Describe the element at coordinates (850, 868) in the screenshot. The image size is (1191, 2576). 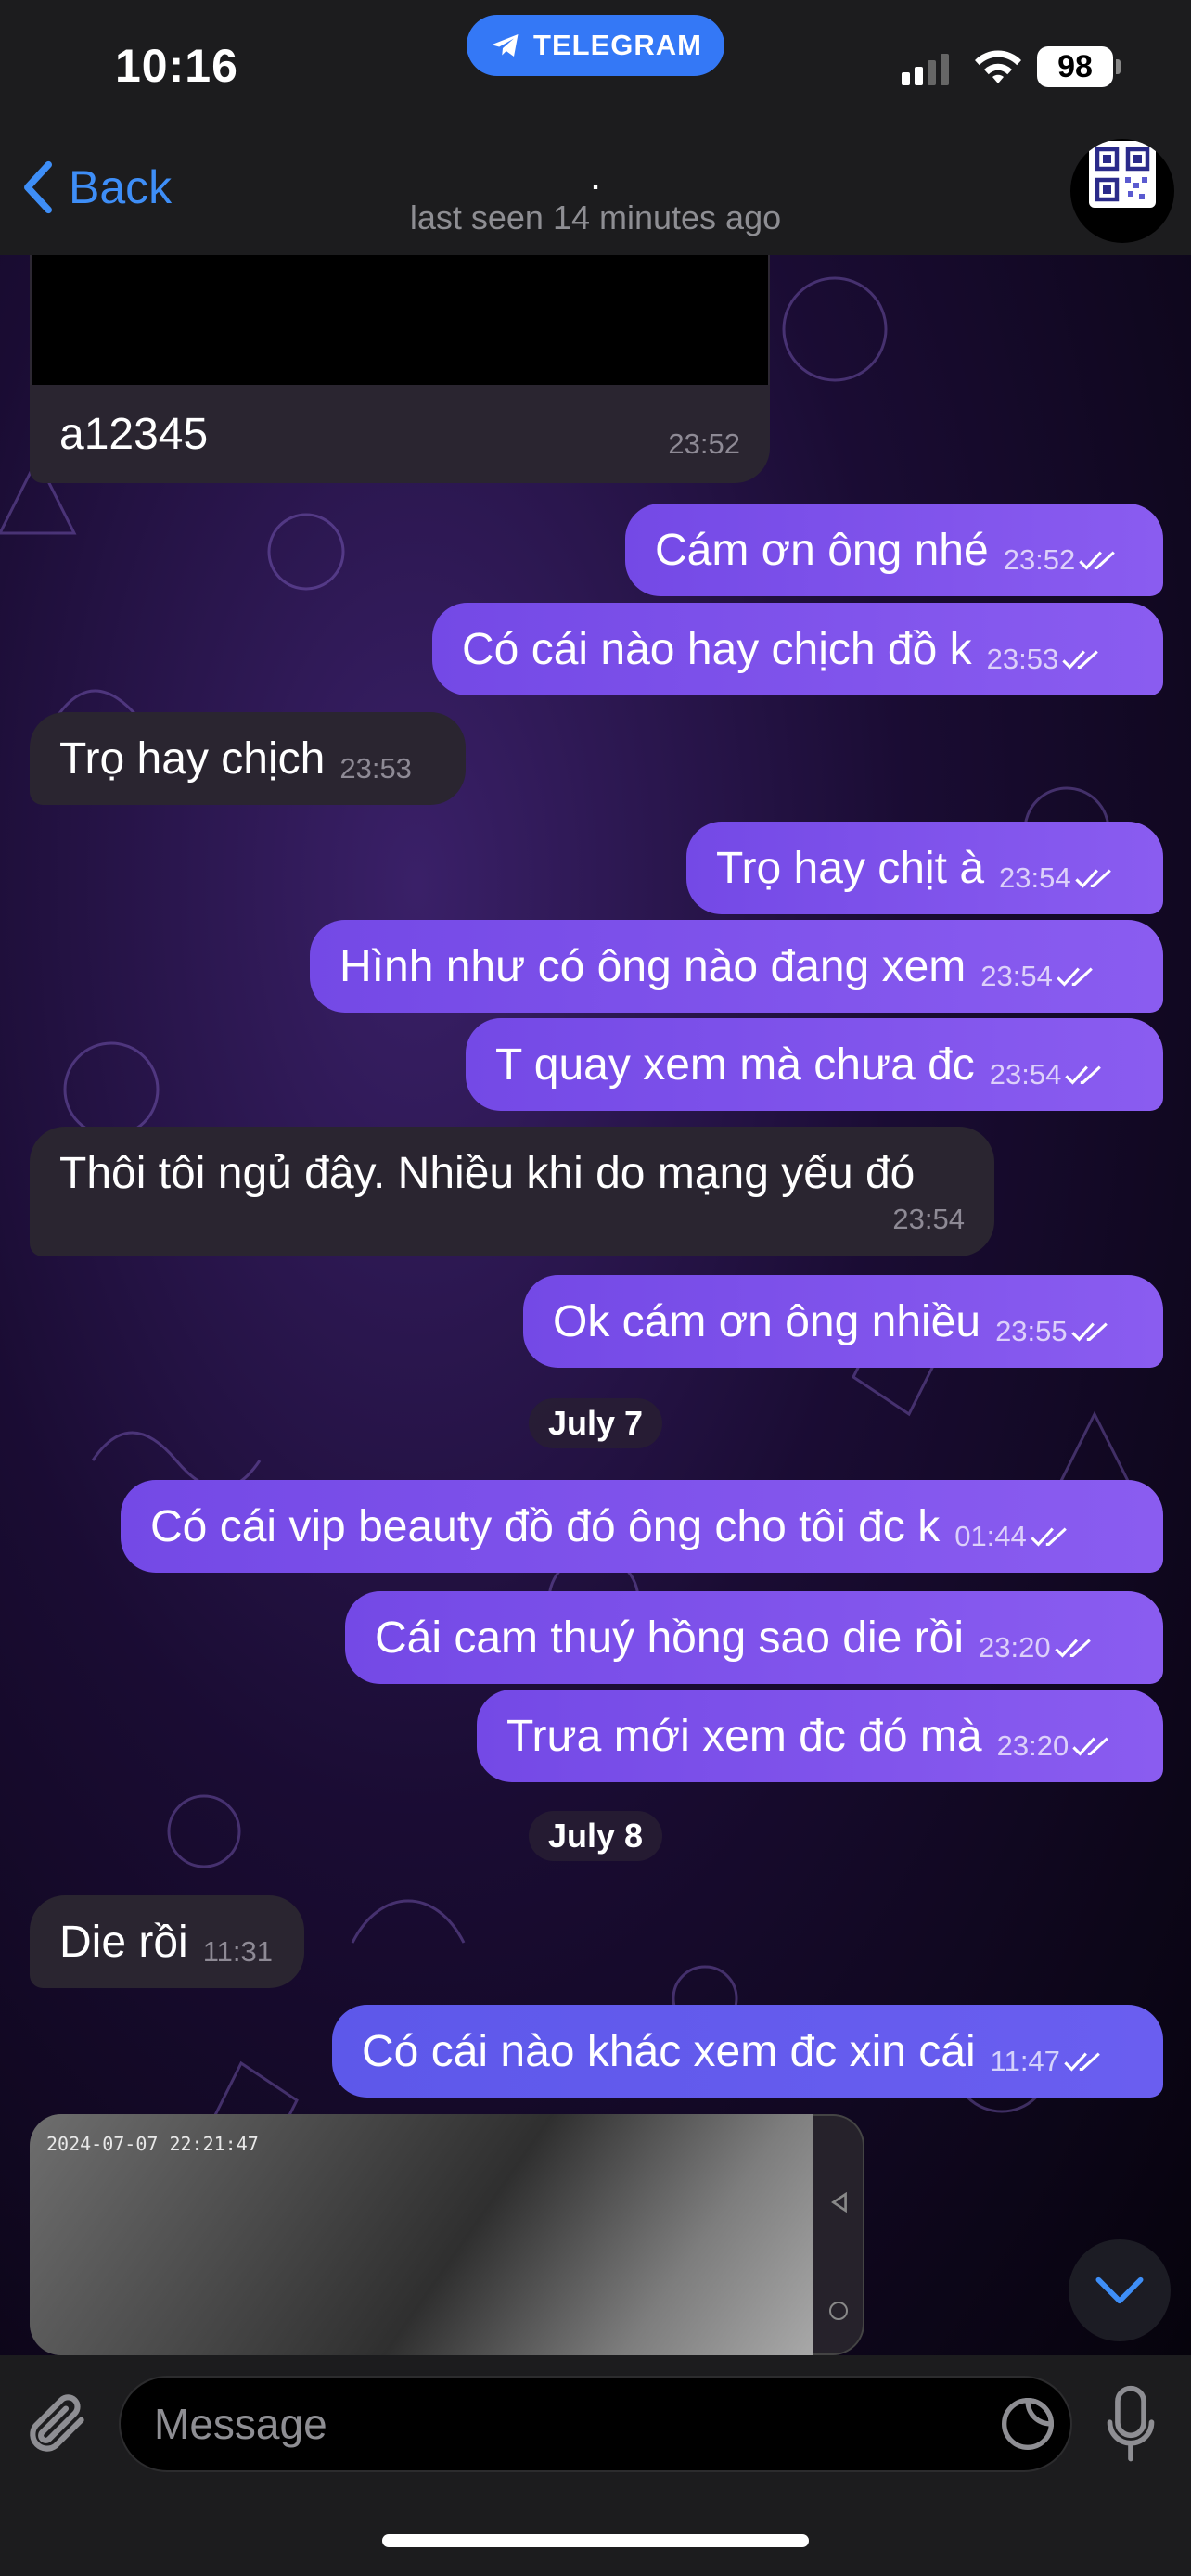
I see `message-text: Trọ hay chịt à` at that location.